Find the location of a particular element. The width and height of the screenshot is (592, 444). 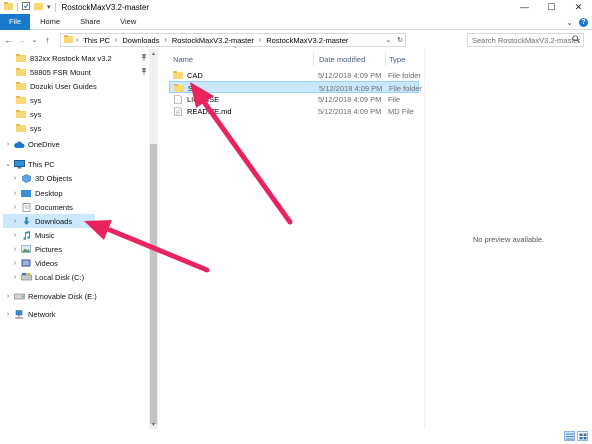

column-header-date: Date modified is located at coordinates (342, 59).